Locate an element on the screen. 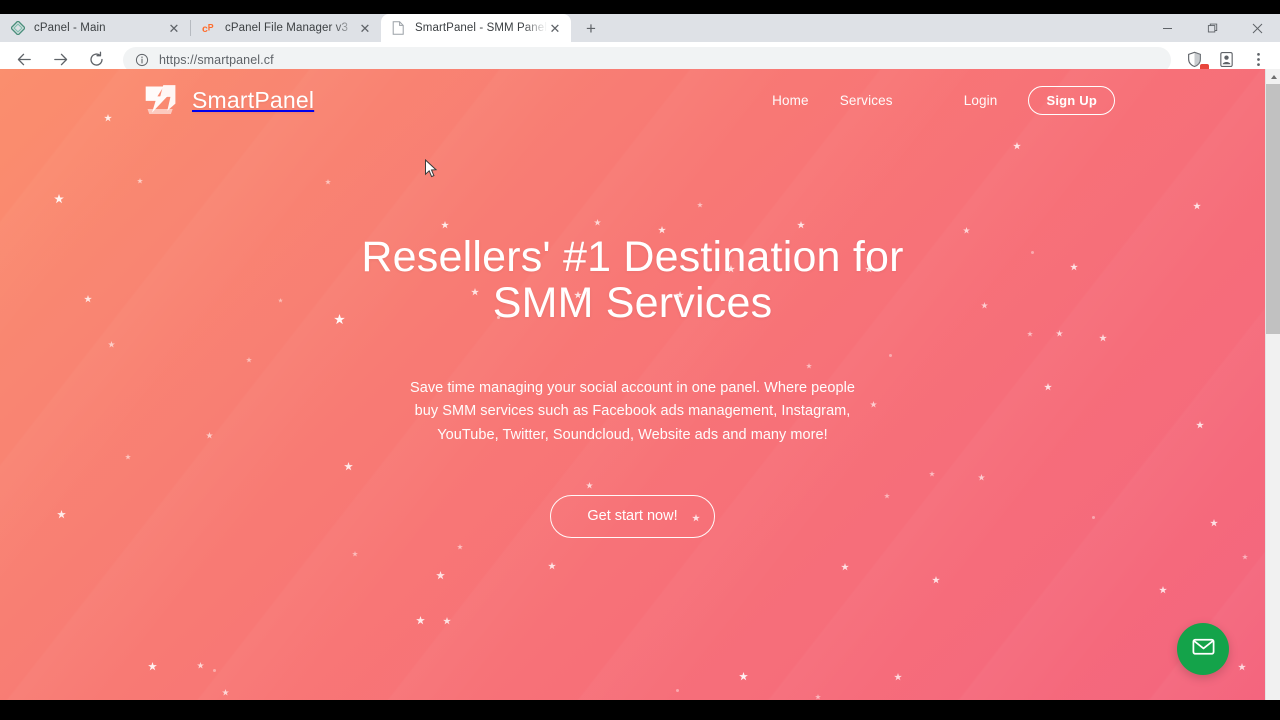 This screenshot has height=720, width=1280. new-tab-button: + is located at coordinates (591, 28).